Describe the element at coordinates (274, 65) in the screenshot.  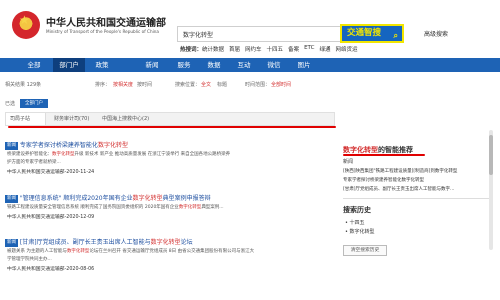
I see `nav-item-wechat: 微信` at that location.